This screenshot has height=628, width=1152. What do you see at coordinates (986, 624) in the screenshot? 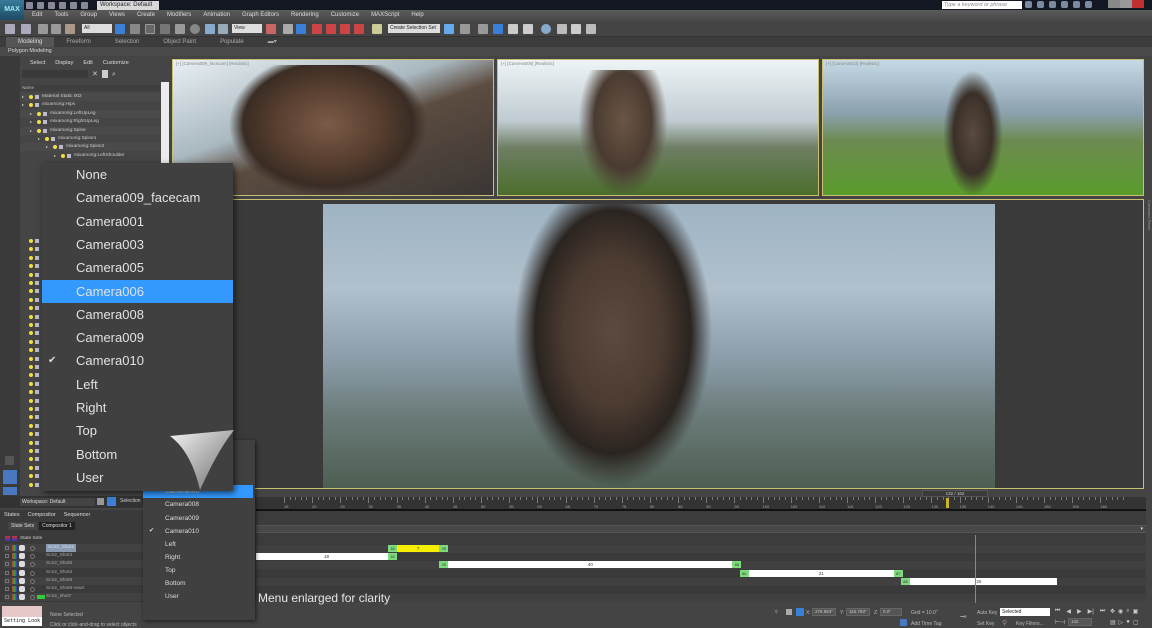
I see `set-key-button: Set Key` at bounding box center [986, 624].